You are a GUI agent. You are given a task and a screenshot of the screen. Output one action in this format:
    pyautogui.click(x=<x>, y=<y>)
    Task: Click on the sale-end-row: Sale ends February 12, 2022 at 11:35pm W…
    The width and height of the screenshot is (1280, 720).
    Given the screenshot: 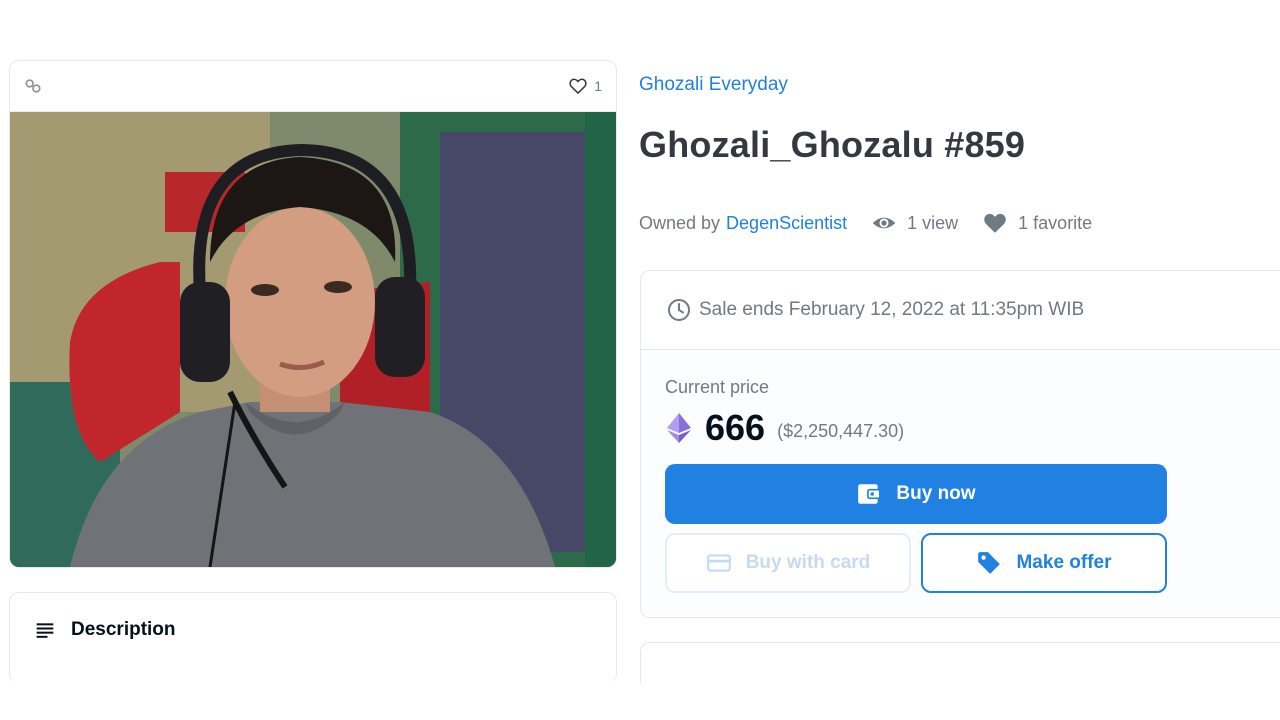 What is the action you would take?
    pyautogui.click(x=875, y=310)
    